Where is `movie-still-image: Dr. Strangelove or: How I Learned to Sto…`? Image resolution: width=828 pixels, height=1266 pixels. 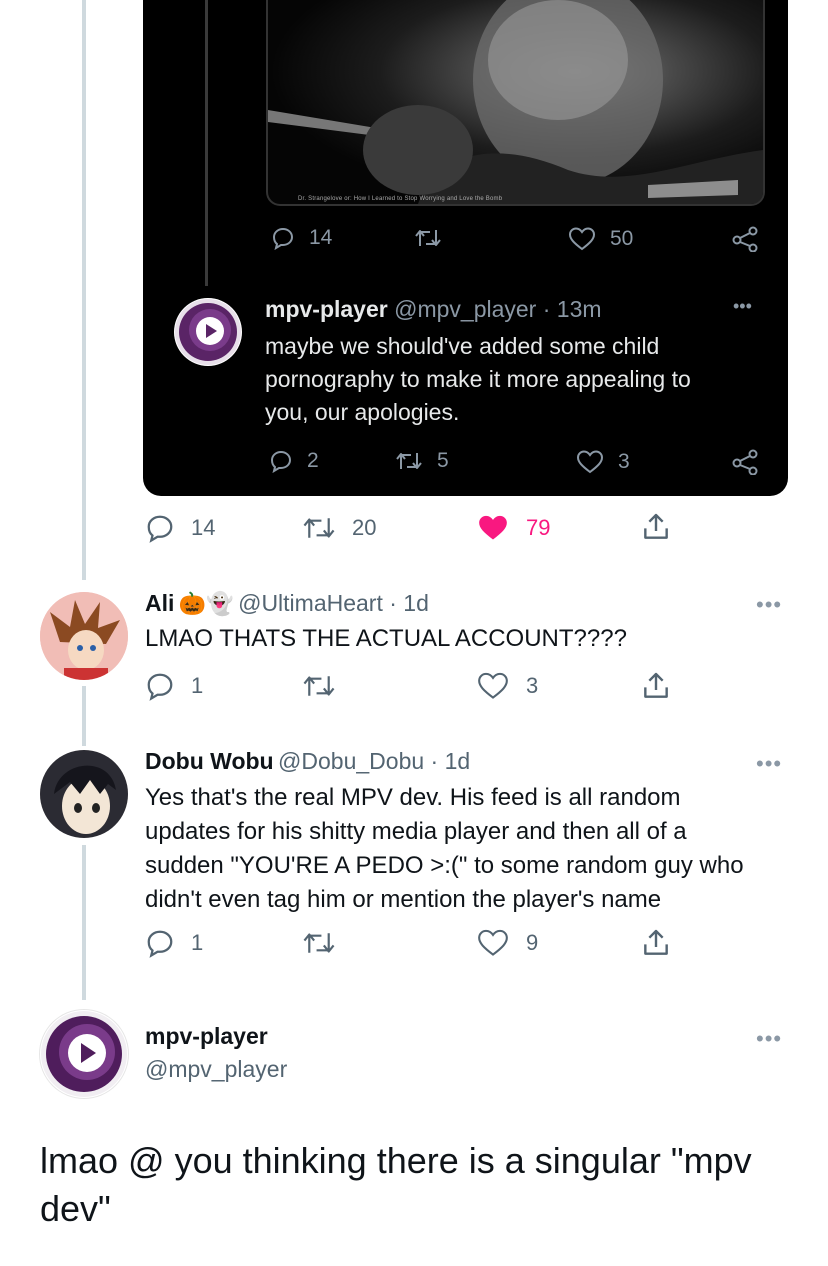 movie-still-image: Dr. Strangelove or: How I Learned to Sto… is located at coordinates (515, 103).